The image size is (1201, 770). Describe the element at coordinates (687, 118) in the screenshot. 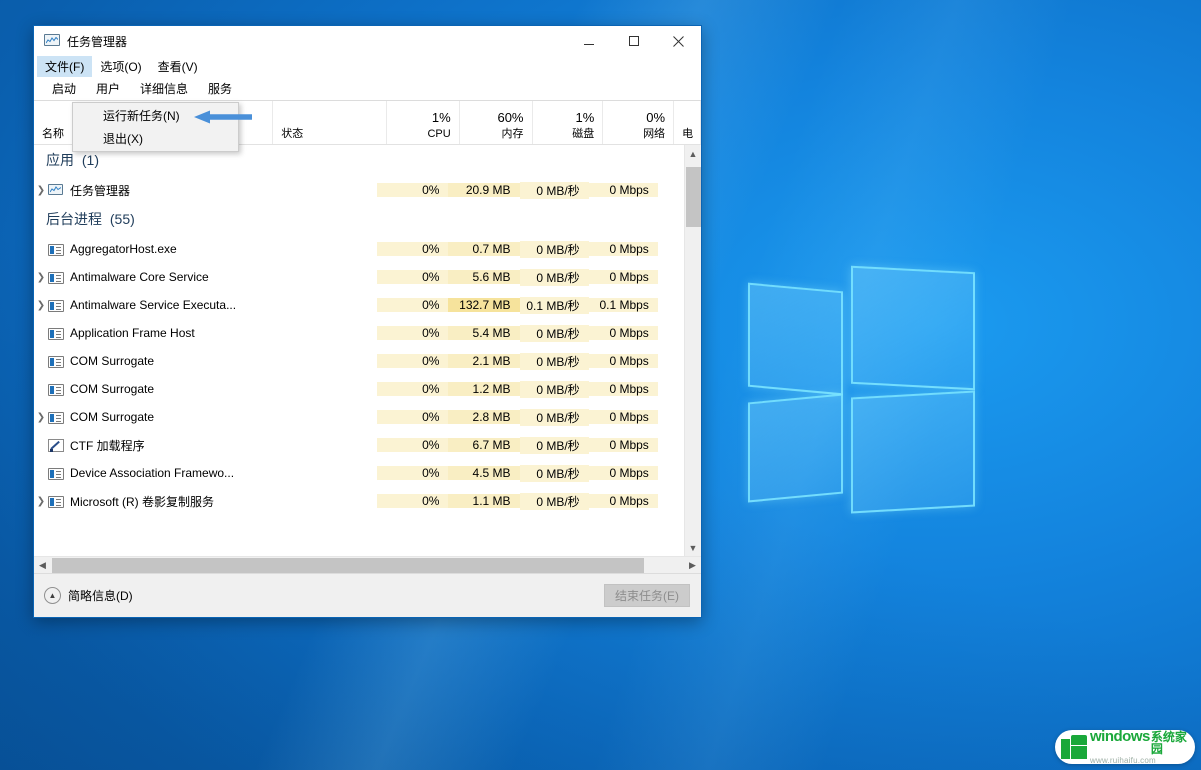

I see `column-pct-power` at that location.